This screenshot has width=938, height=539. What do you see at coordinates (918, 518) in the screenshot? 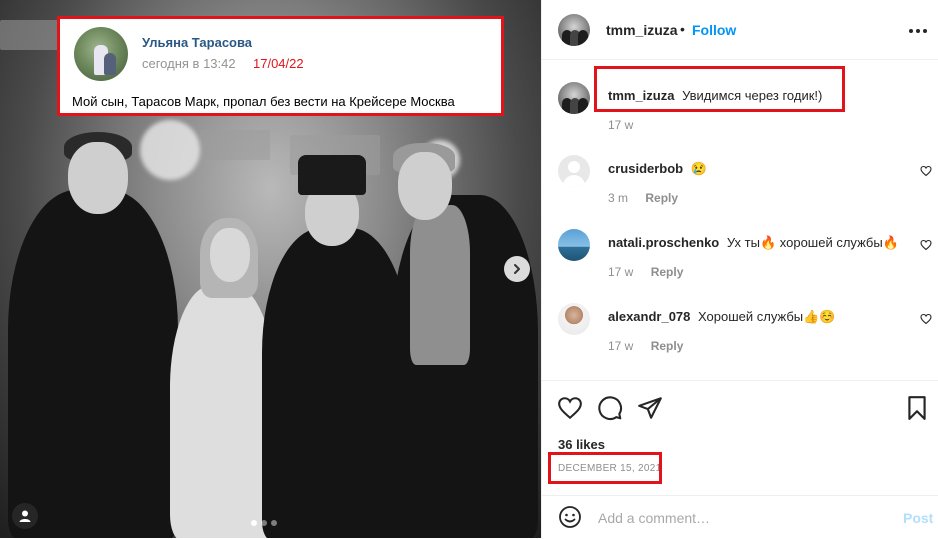
I see `post-comment-button: Post` at bounding box center [918, 518].